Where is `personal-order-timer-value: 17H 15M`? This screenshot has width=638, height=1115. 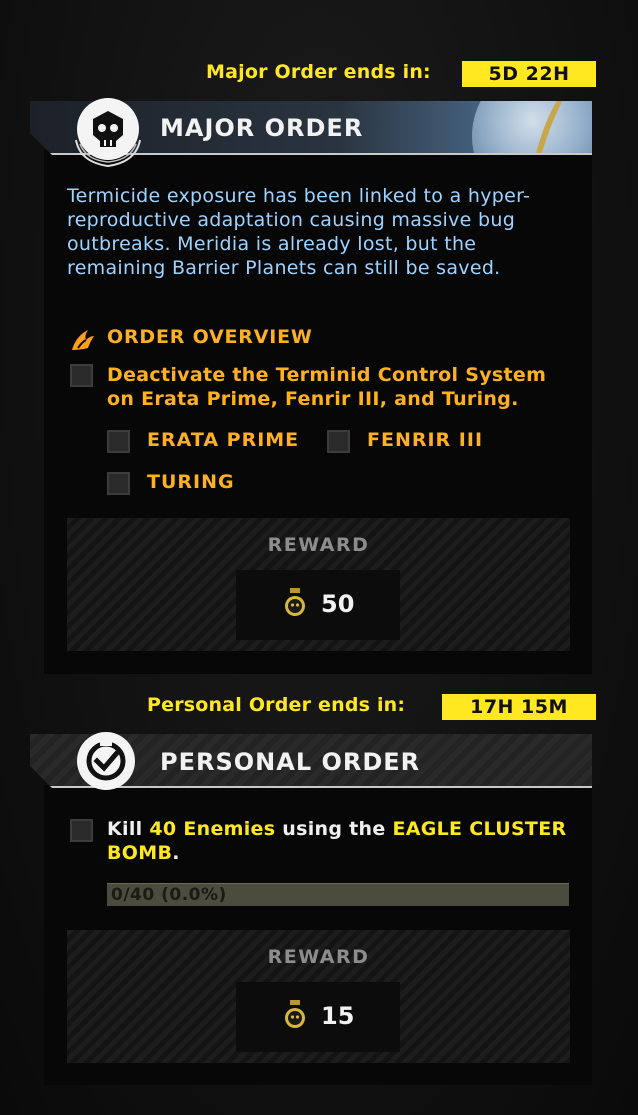 personal-order-timer-value: 17H 15M is located at coordinates (519, 707).